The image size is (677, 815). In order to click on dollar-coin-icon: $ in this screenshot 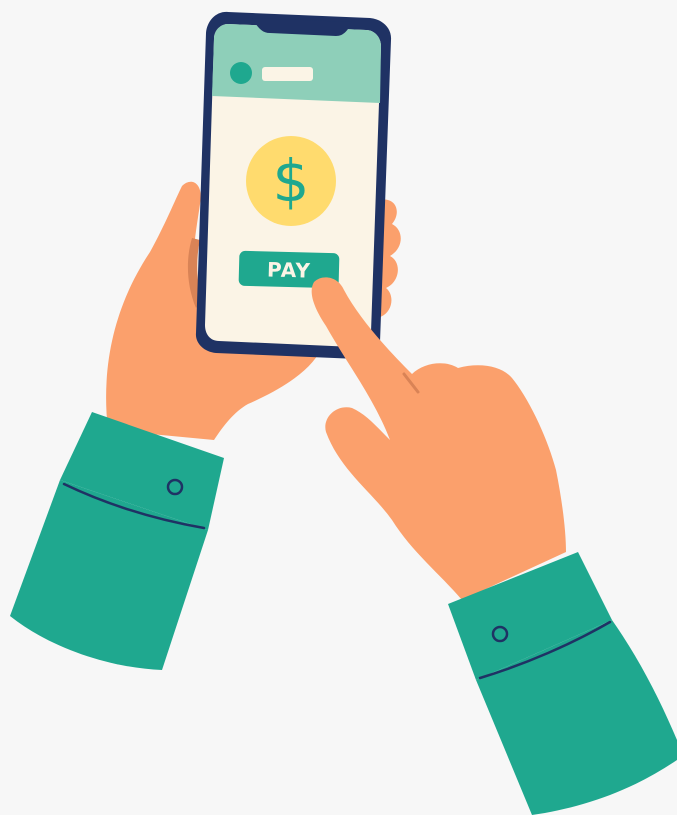, I will do `click(291, 181)`.